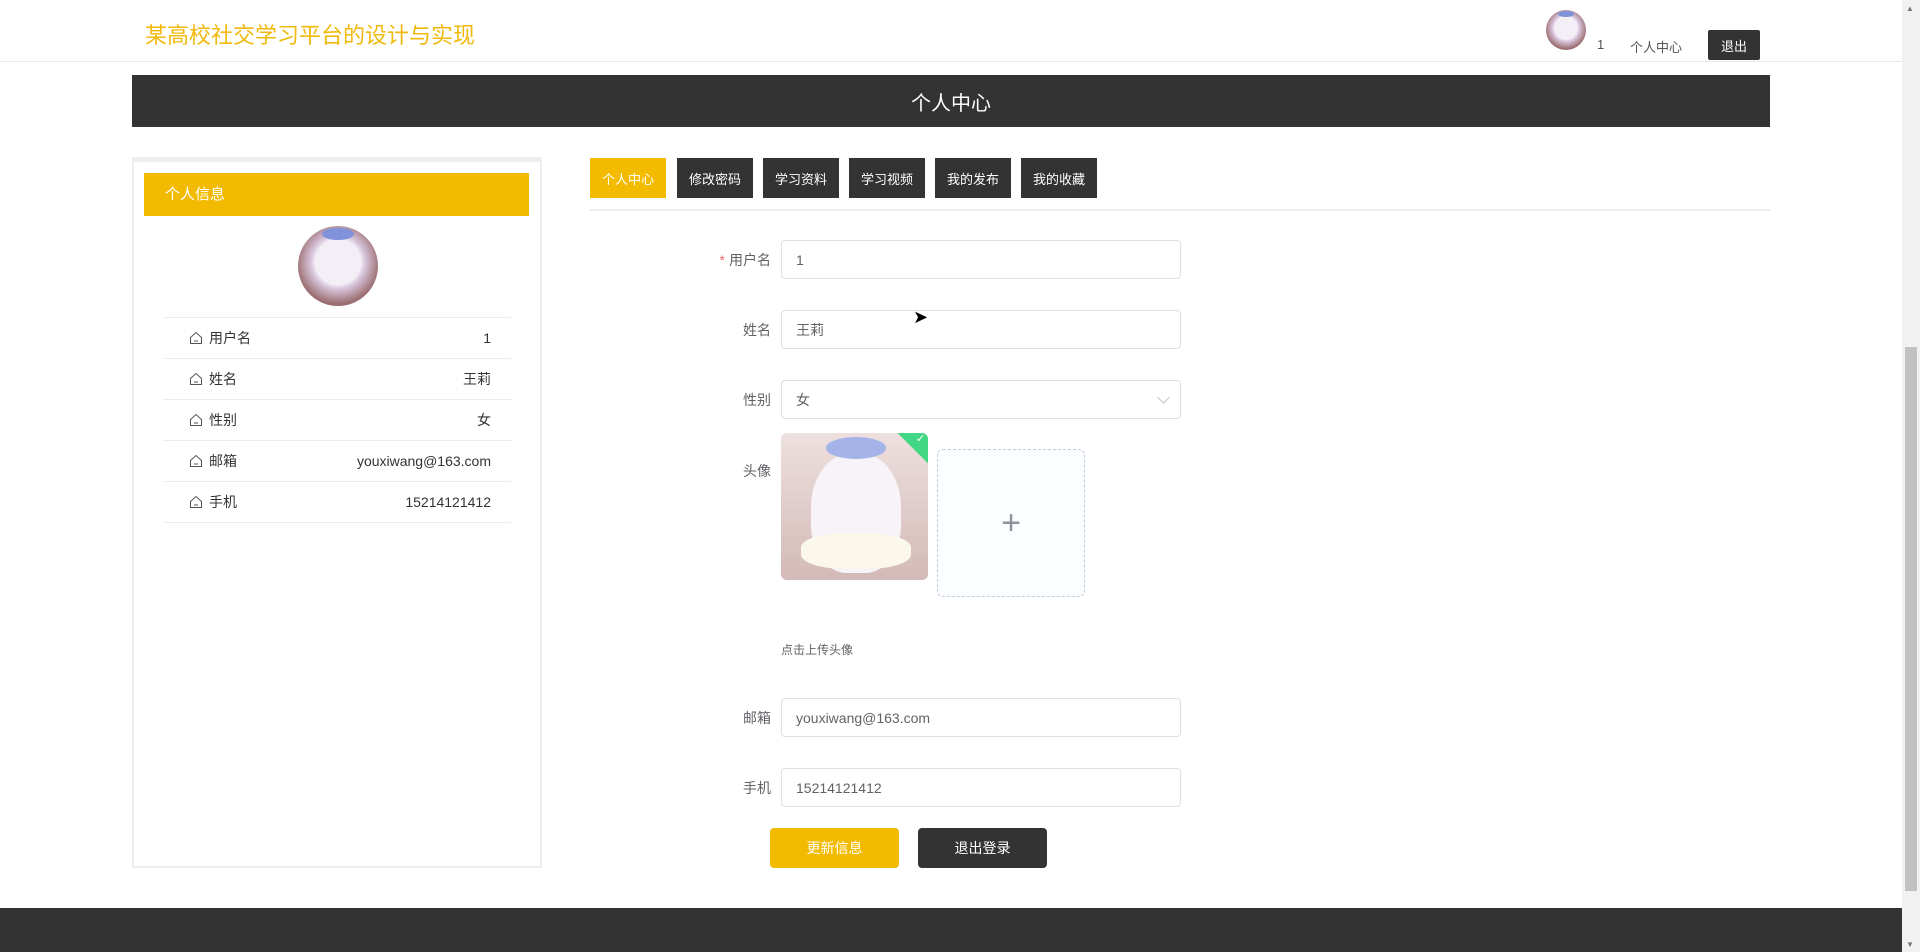 The width and height of the screenshot is (1920, 952). What do you see at coordinates (337, 378) in the screenshot?
I see `info-row: 姓名 王莉` at bounding box center [337, 378].